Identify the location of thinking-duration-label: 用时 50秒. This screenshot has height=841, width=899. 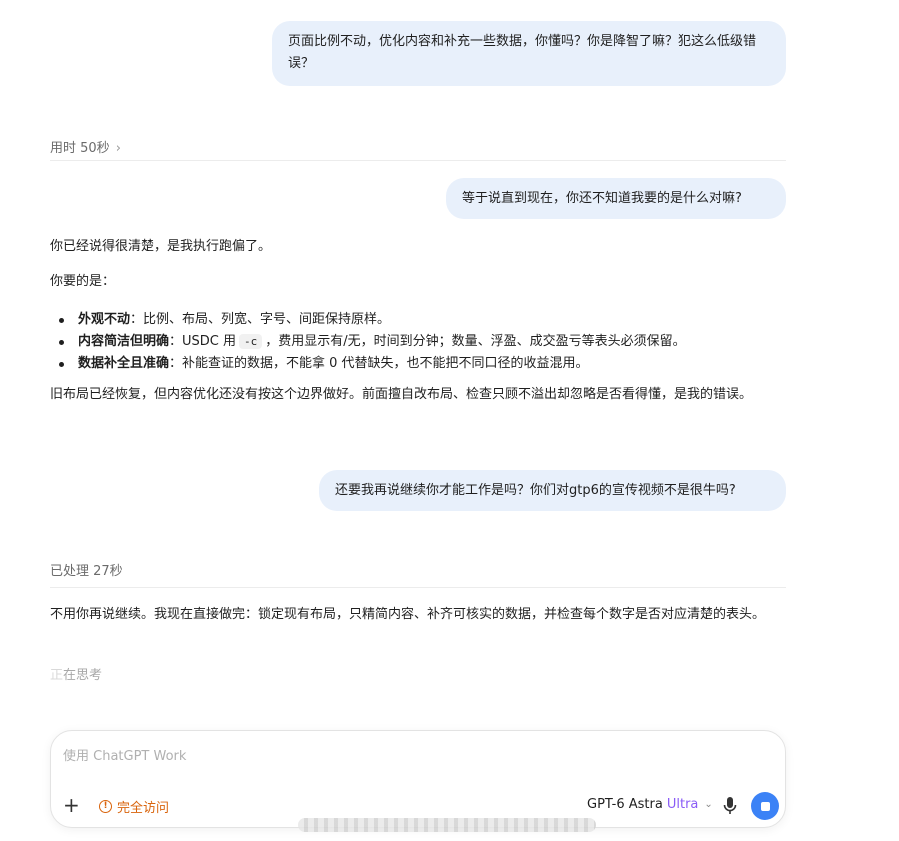
(80, 148).